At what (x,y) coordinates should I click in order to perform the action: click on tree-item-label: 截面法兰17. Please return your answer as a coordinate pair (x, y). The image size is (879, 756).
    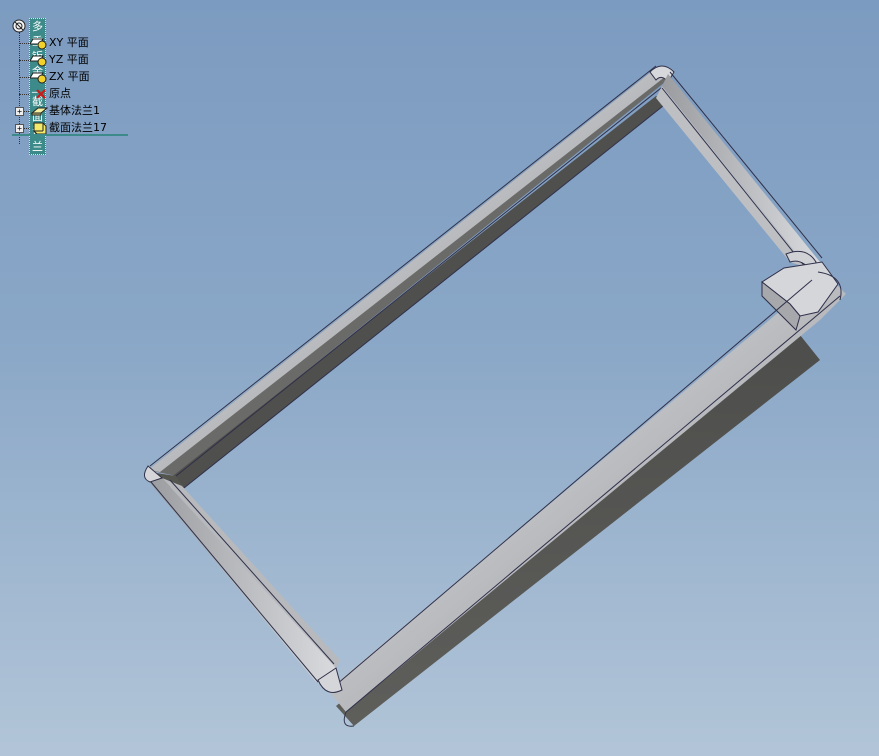
    Looking at the image, I should click on (78, 127).